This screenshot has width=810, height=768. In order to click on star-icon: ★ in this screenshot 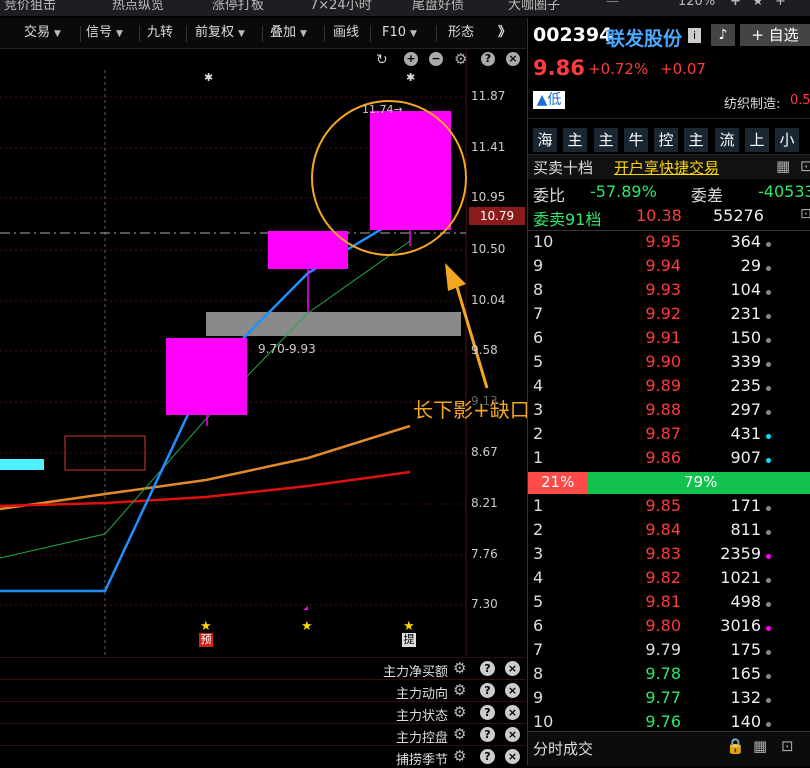, I will do `click(758, 4)`.